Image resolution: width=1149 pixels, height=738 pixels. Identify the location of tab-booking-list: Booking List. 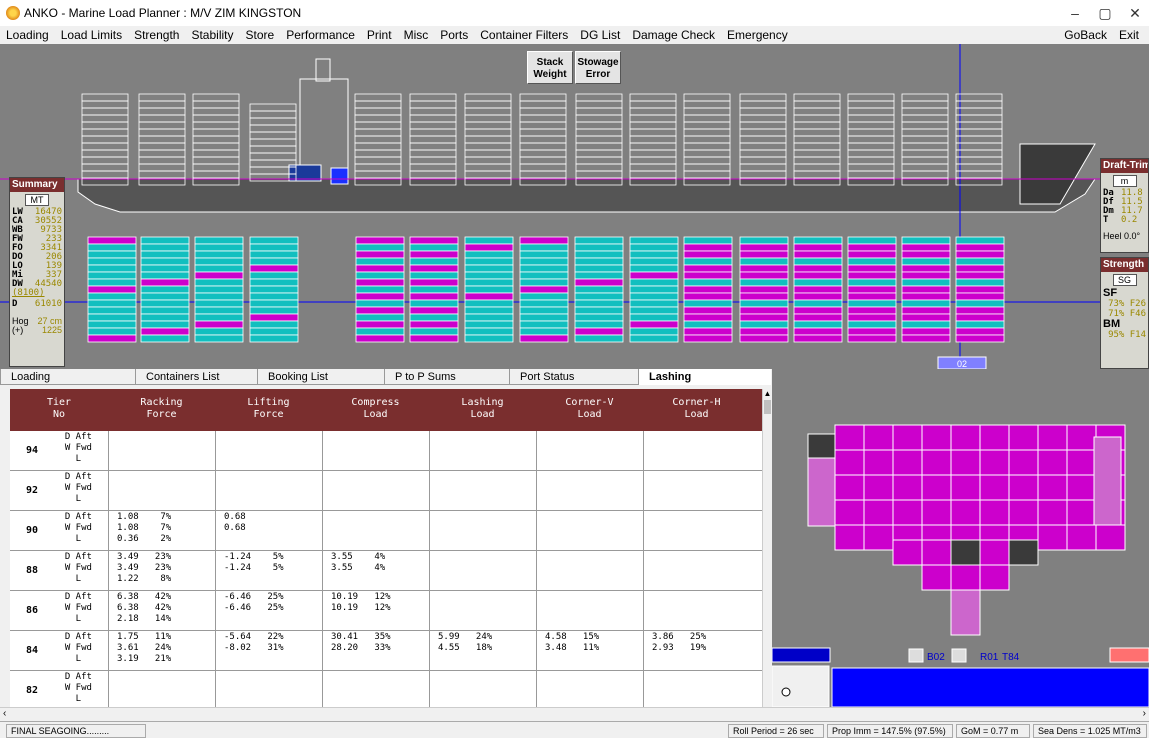
(320, 377).